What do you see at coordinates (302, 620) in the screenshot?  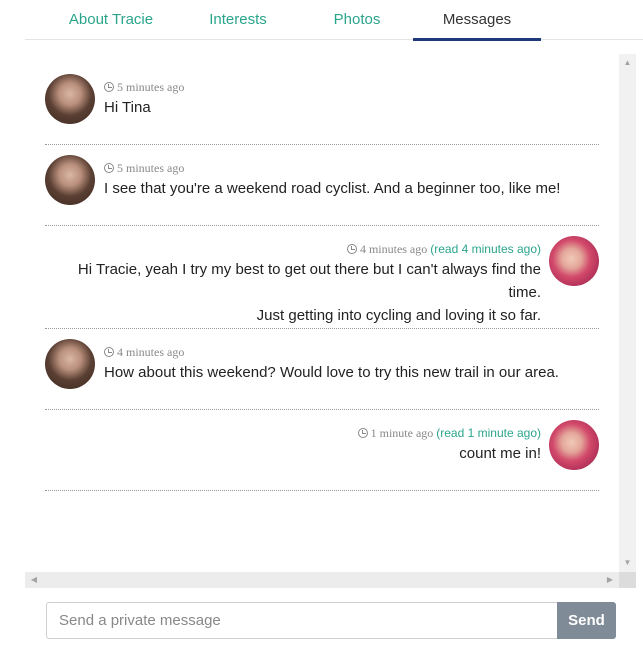 I see `private-message-input` at bounding box center [302, 620].